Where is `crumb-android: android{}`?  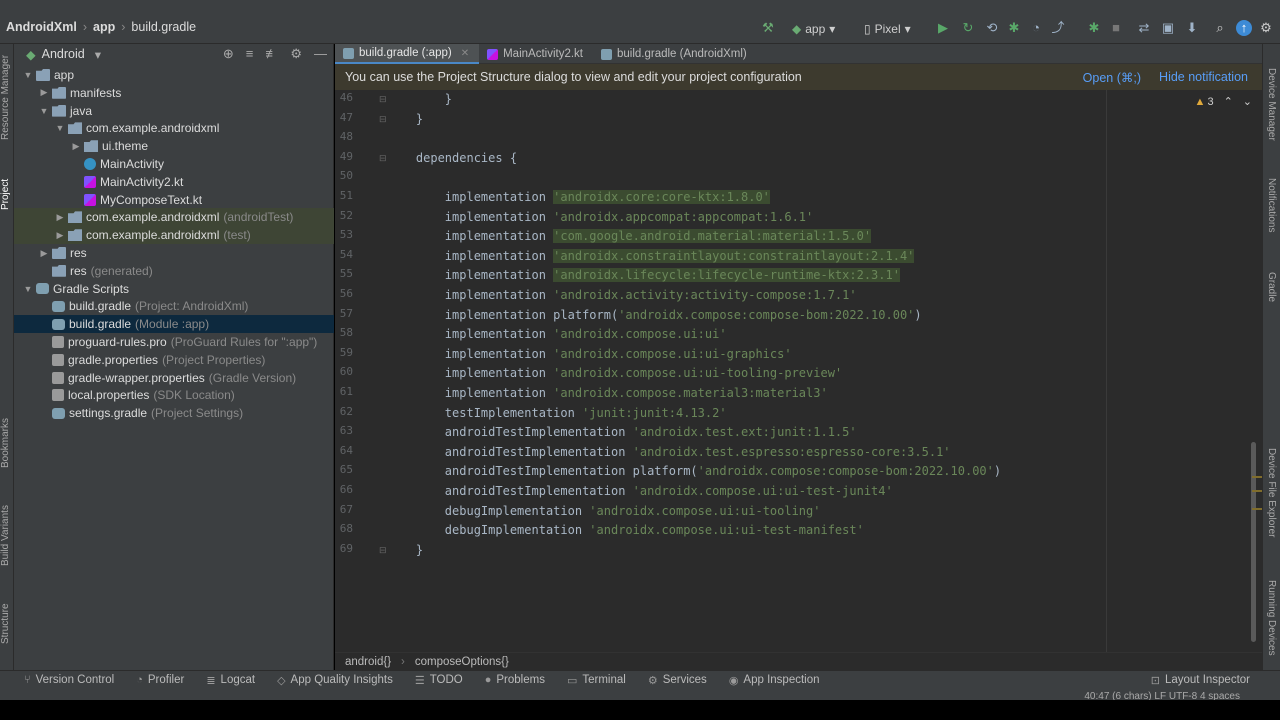
crumb-android: android{} is located at coordinates (368, 662).